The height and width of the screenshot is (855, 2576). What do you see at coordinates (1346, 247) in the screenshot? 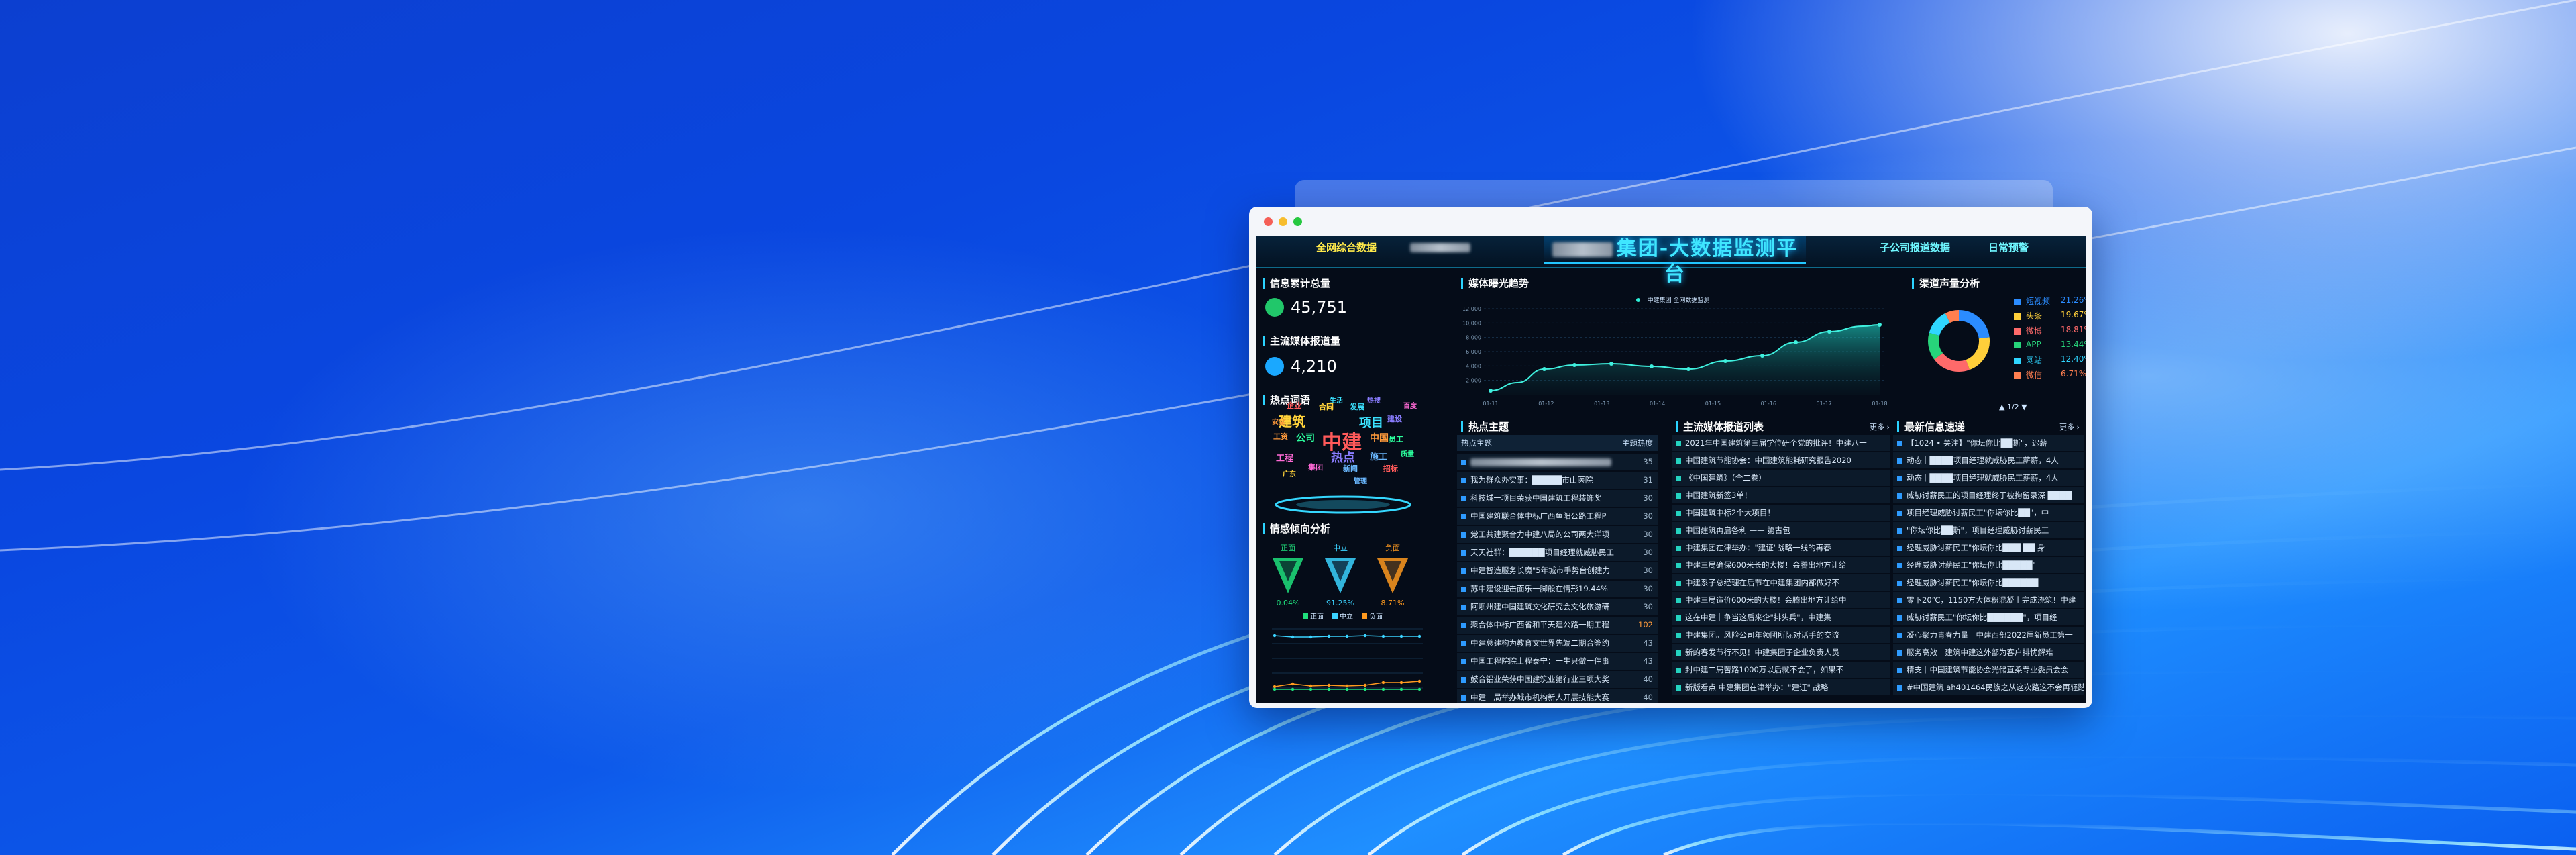
I see `tab-overall-data: 全网综合数据` at bounding box center [1346, 247].